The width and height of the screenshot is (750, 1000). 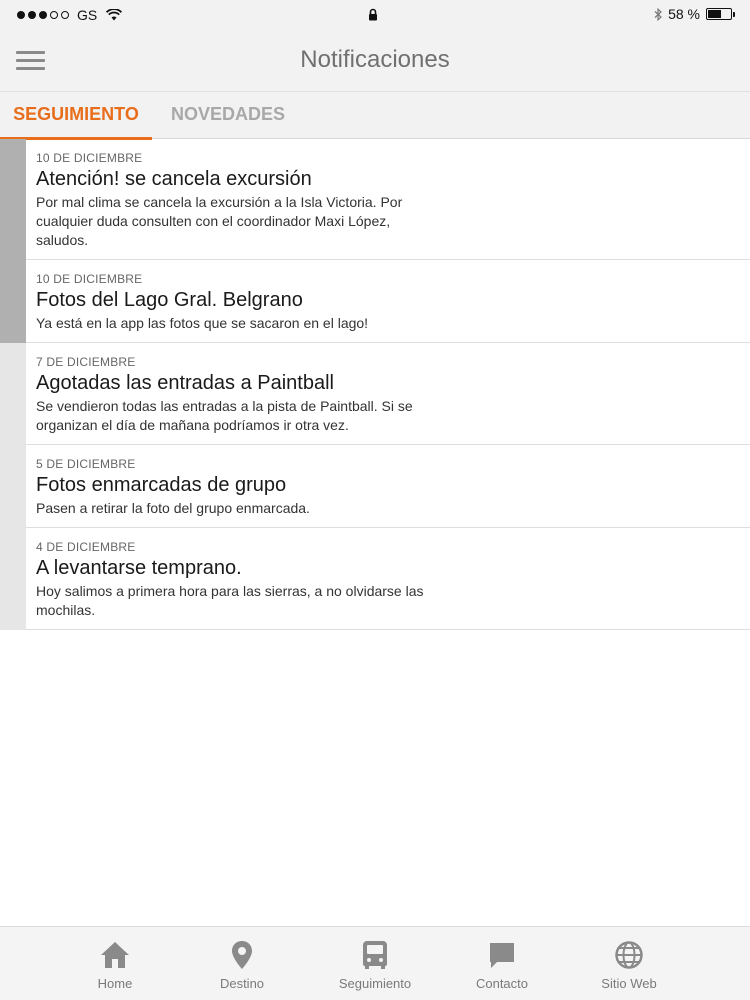 What do you see at coordinates (714, 14) in the screenshot?
I see `battery-fill` at bounding box center [714, 14].